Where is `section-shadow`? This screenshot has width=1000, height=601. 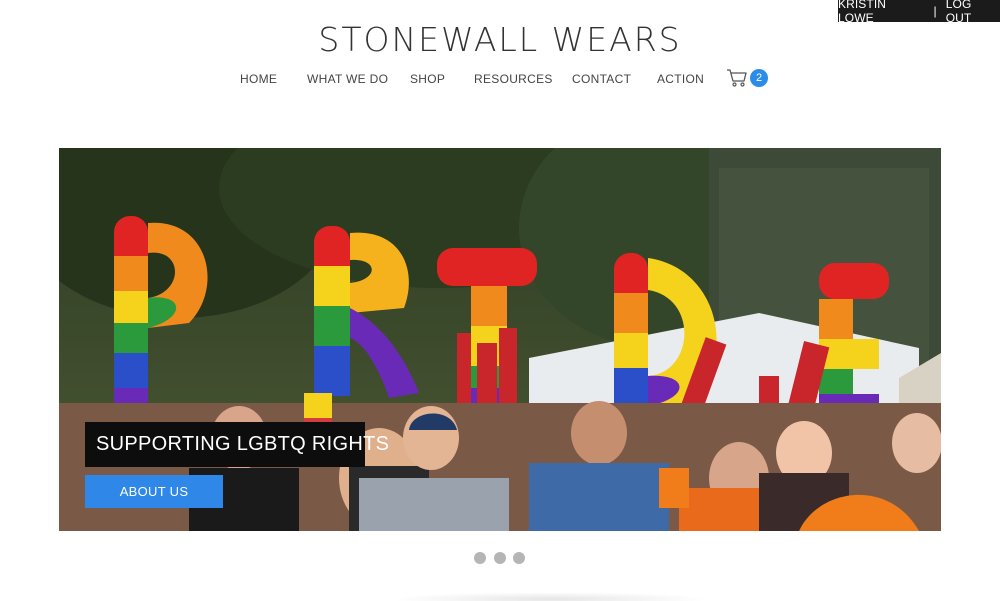 section-shadow is located at coordinates (550, 596).